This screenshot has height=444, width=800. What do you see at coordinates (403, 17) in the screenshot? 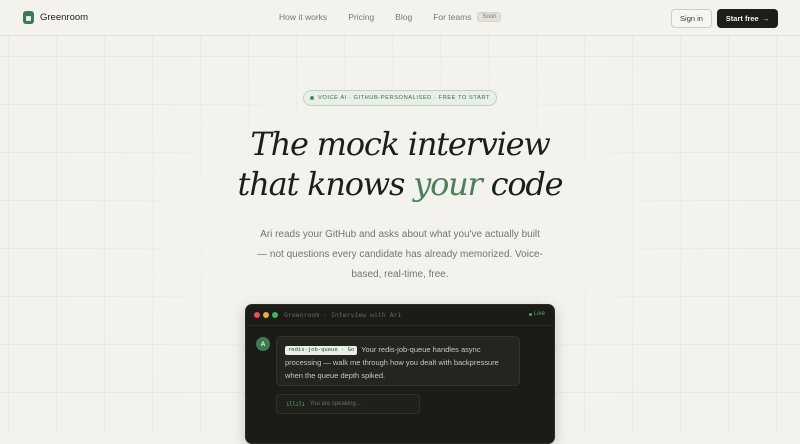
I see `nav-link-blog: Blog` at bounding box center [403, 17].